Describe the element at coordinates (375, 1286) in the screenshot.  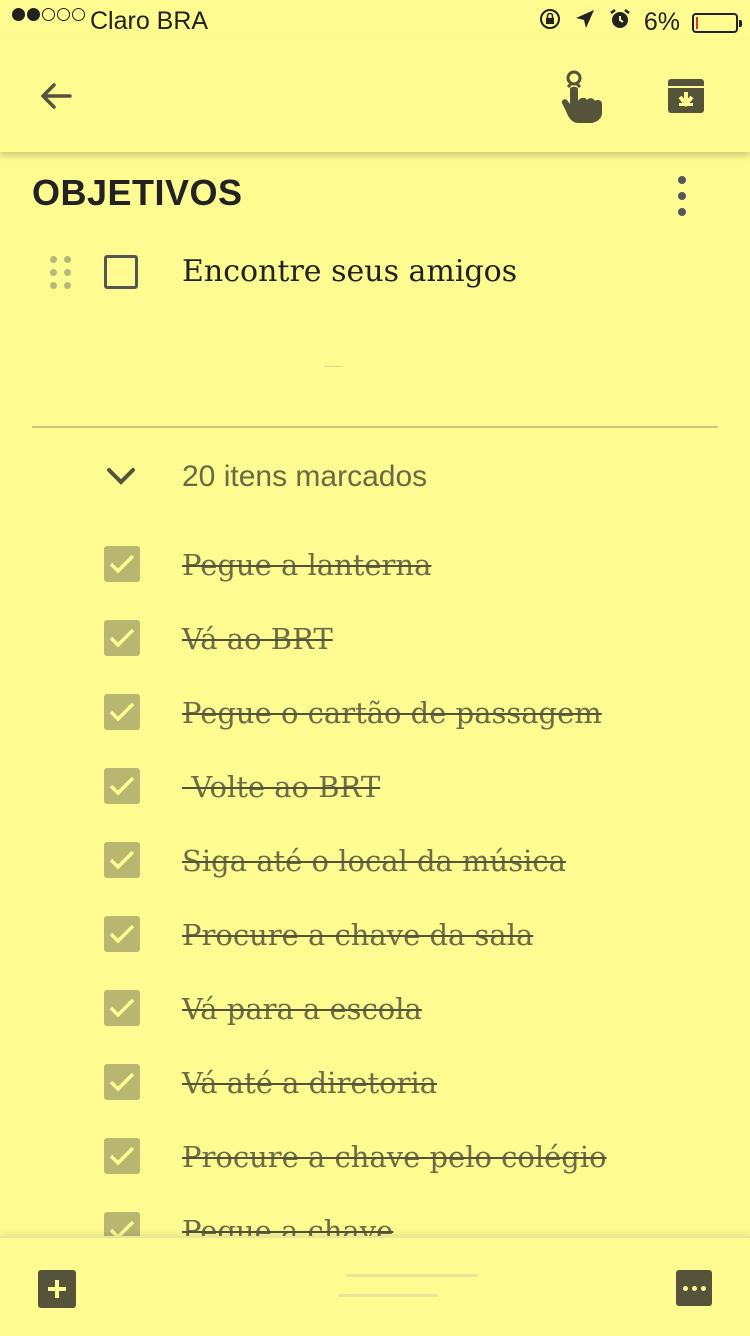
I see `bottom-bar` at that location.